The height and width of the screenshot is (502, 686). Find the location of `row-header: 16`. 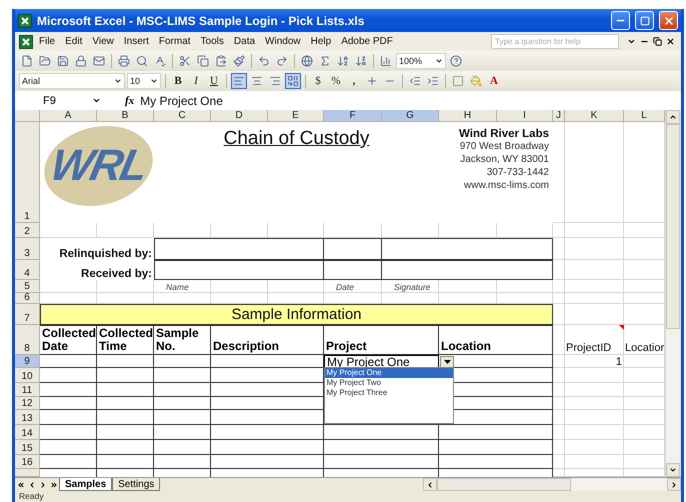

row-header: 16 is located at coordinates (27, 462).